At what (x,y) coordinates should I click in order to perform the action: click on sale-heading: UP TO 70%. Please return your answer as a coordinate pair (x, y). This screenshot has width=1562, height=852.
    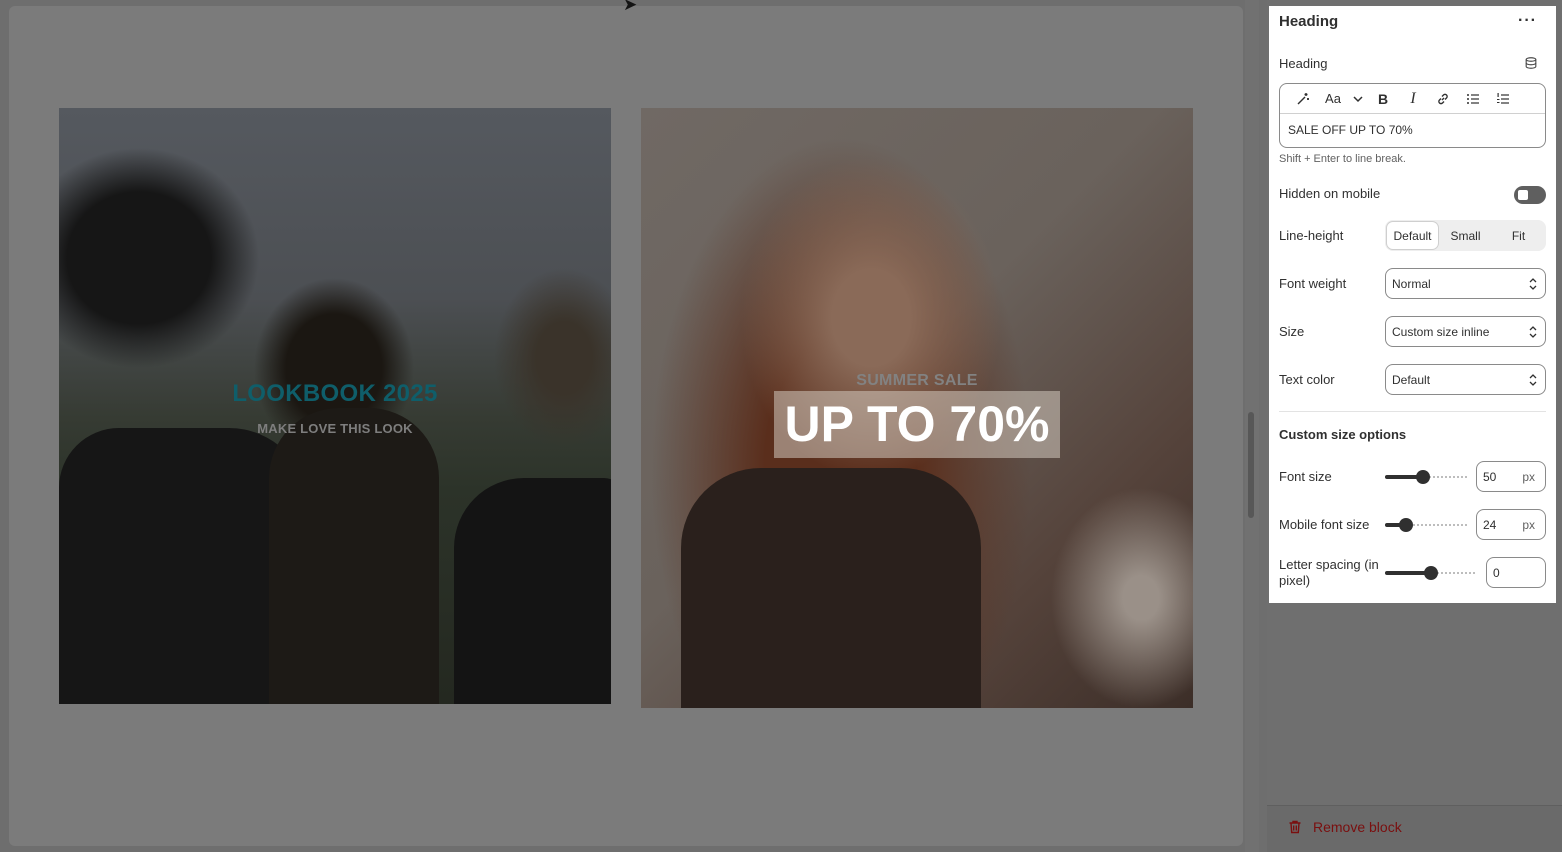
    Looking at the image, I should click on (917, 424).